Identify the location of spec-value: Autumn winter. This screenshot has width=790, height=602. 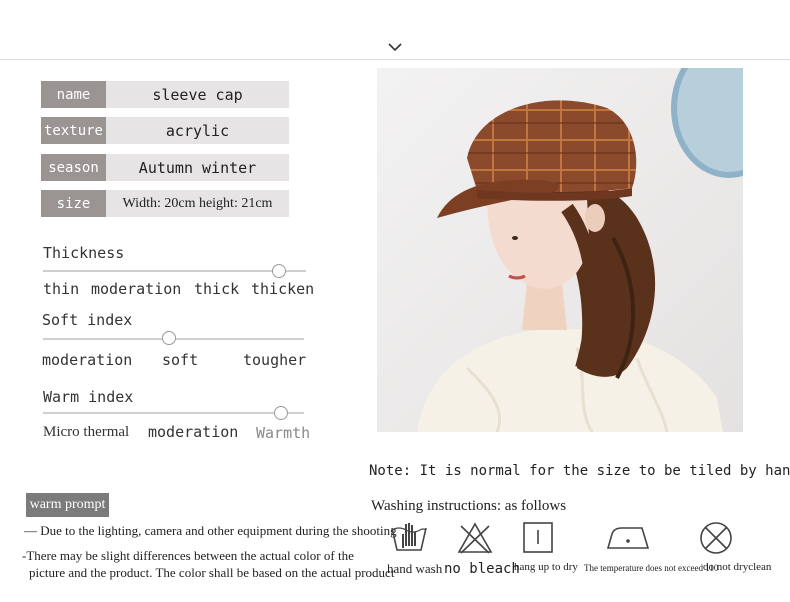
(197, 167).